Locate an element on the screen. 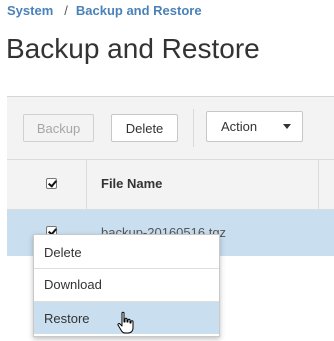 This screenshot has width=334, height=341. menu-item-download: Download is located at coordinates (126, 284).